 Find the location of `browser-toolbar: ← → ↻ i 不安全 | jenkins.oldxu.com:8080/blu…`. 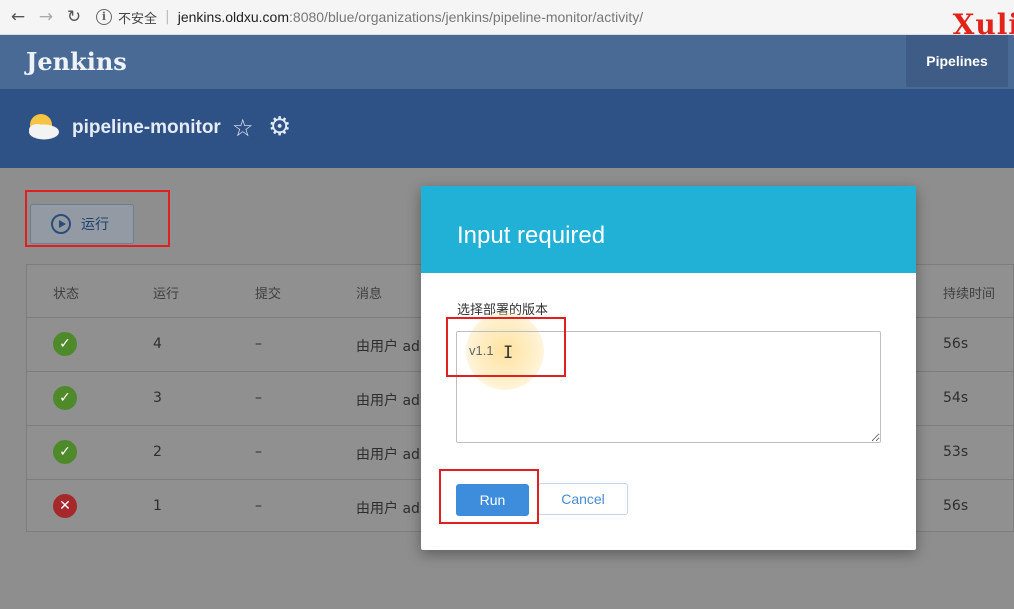

browser-toolbar: ← → ↻ i 不安全 | jenkins.oldxu.com:8080/blu… is located at coordinates (507, 17).